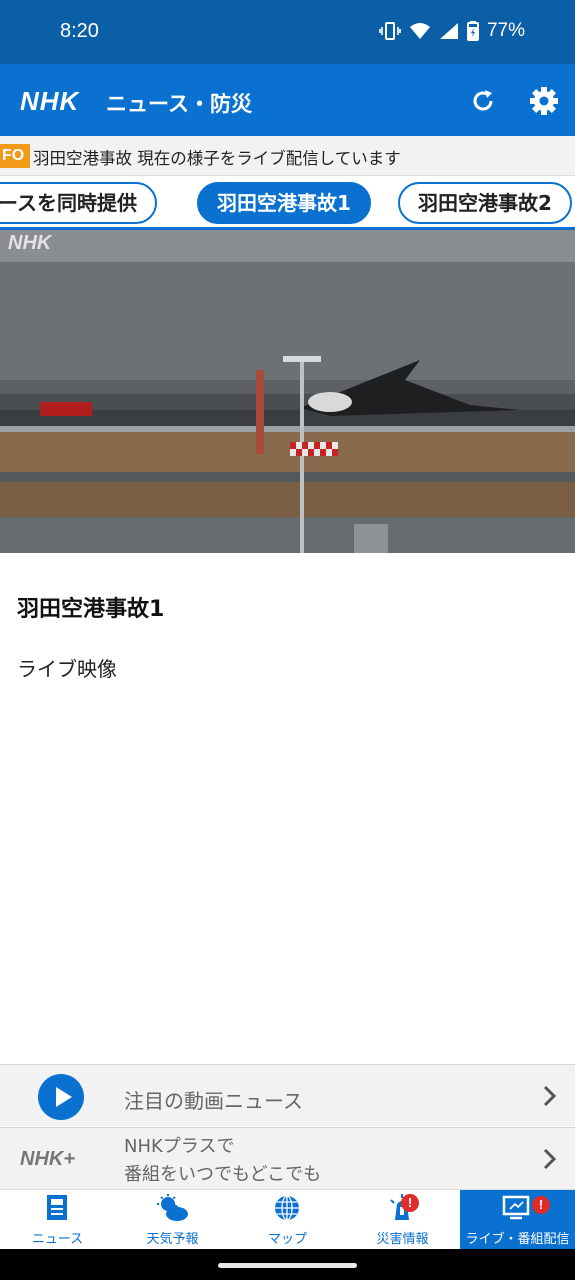 Image resolution: width=575 pixels, height=1280 pixels. Describe the element at coordinates (15, 156) in the screenshot. I see `ticker-tag: FO` at that location.